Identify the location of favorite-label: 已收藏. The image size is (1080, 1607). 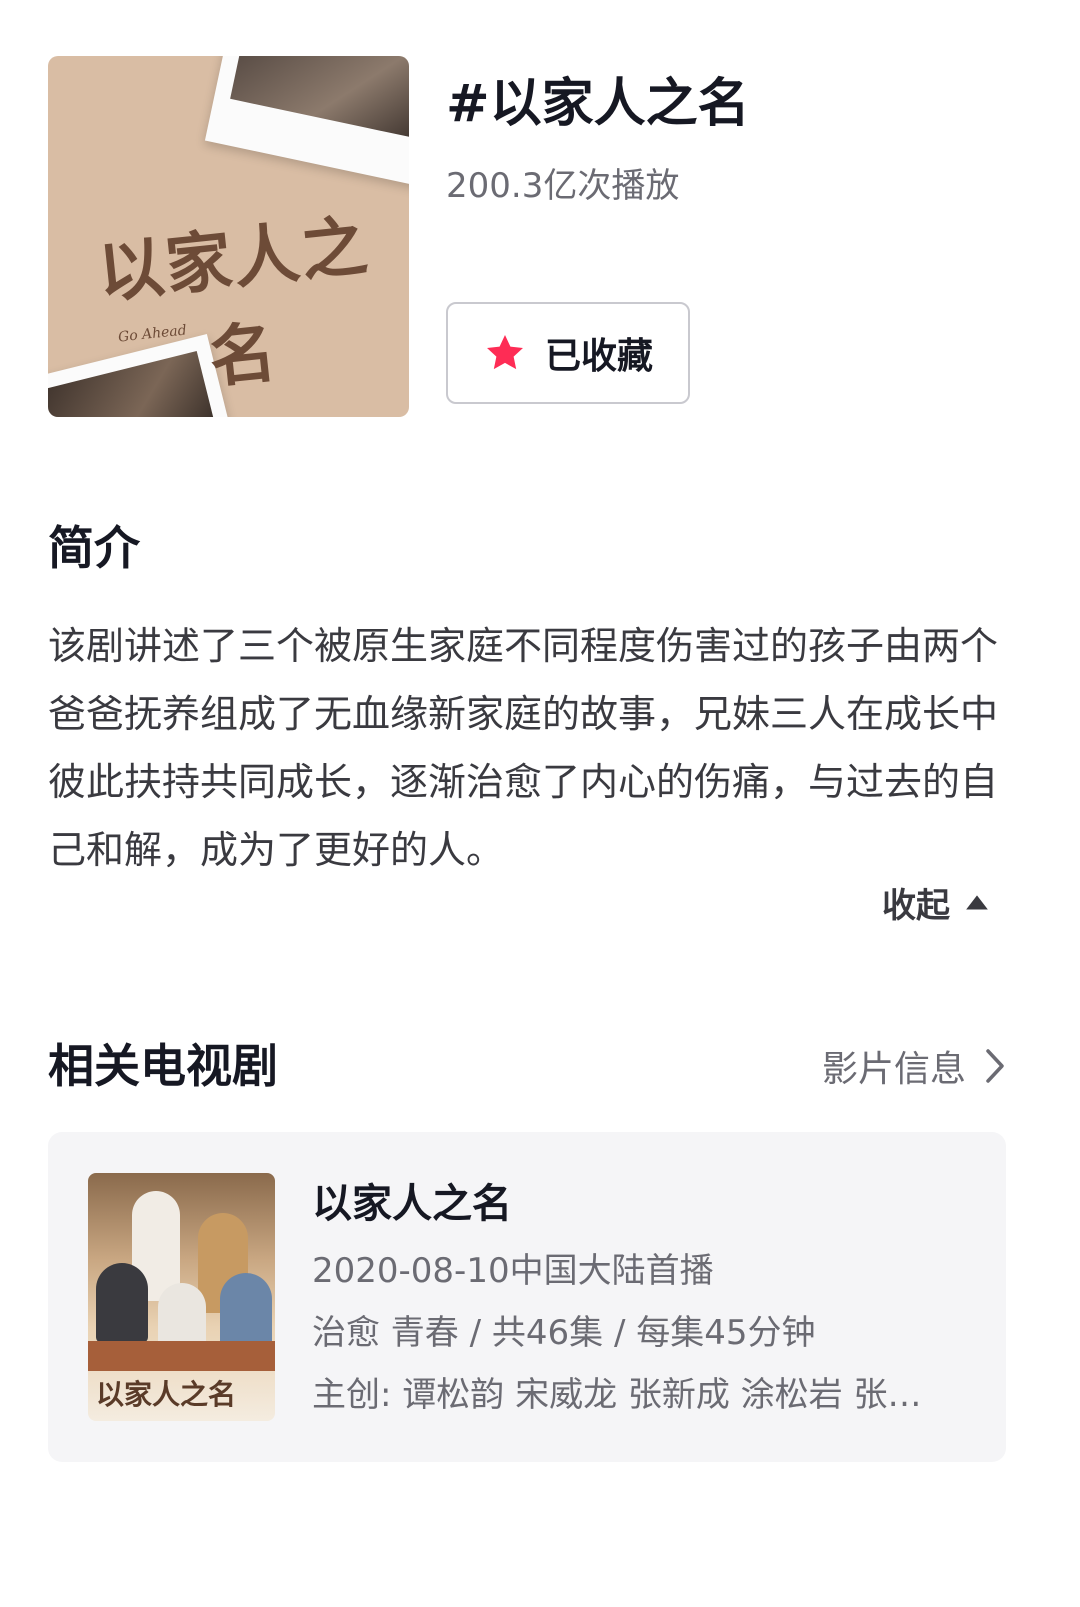
(598, 356).